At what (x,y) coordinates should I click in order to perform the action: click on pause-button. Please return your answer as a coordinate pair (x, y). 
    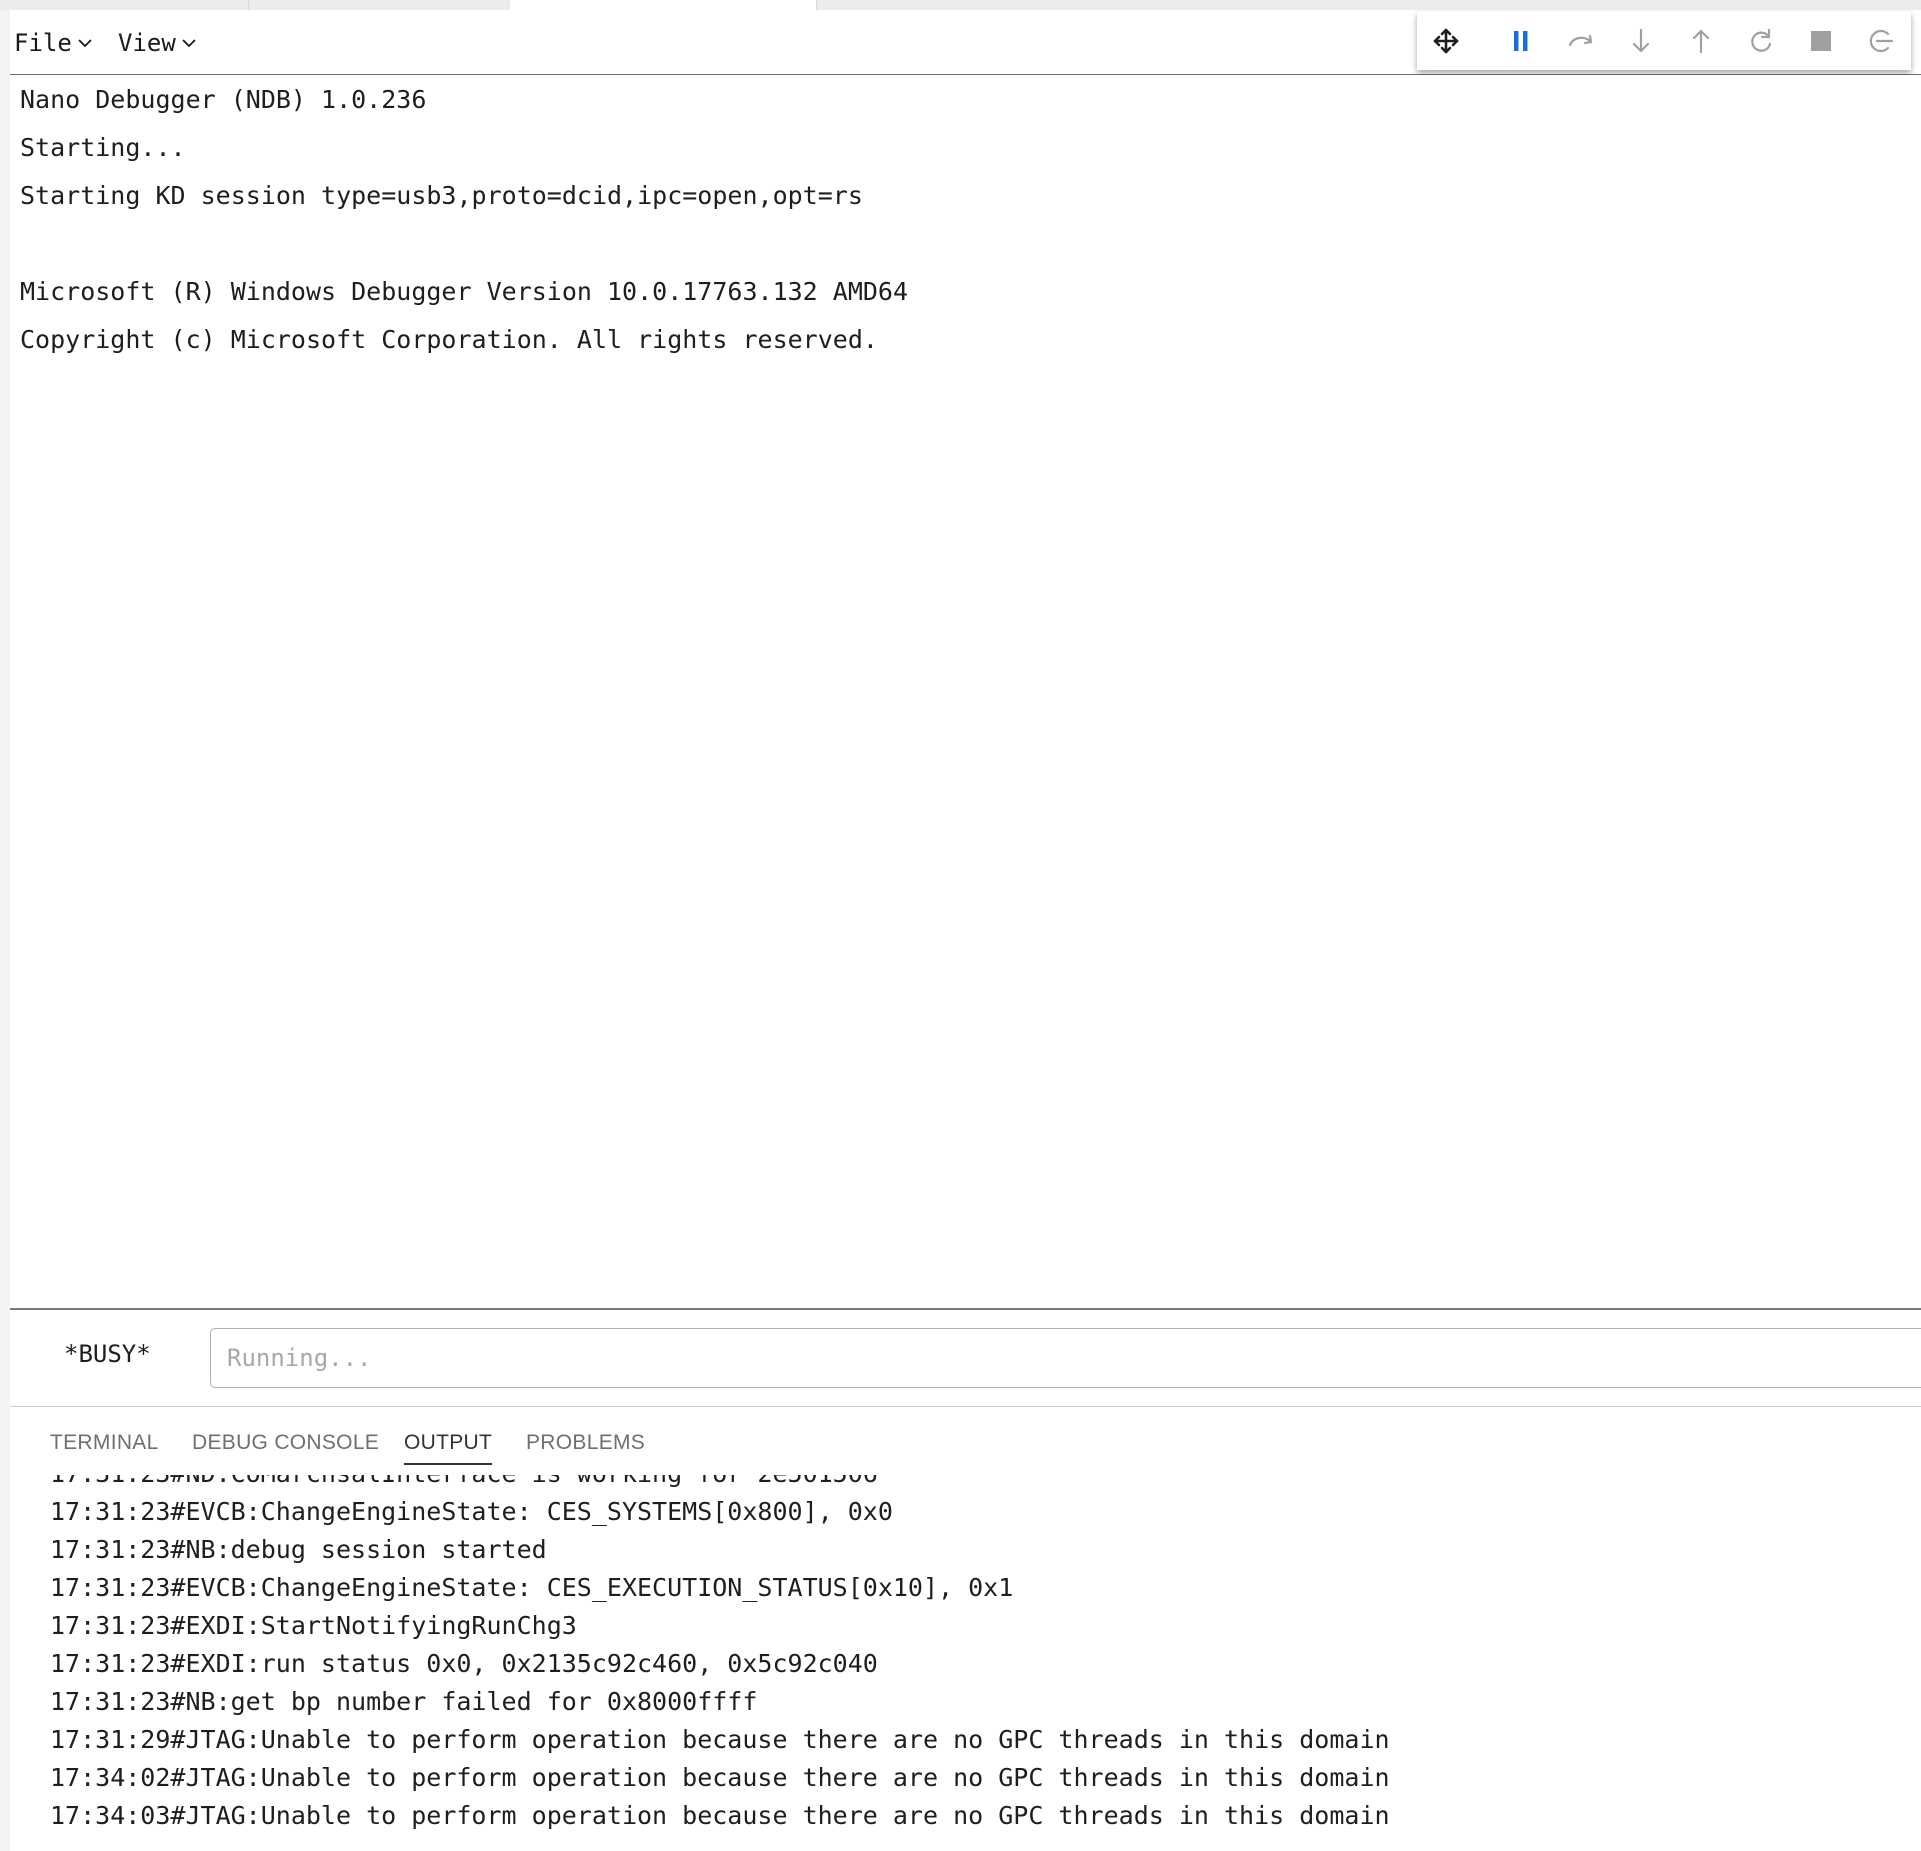
    Looking at the image, I should click on (1521, 41).